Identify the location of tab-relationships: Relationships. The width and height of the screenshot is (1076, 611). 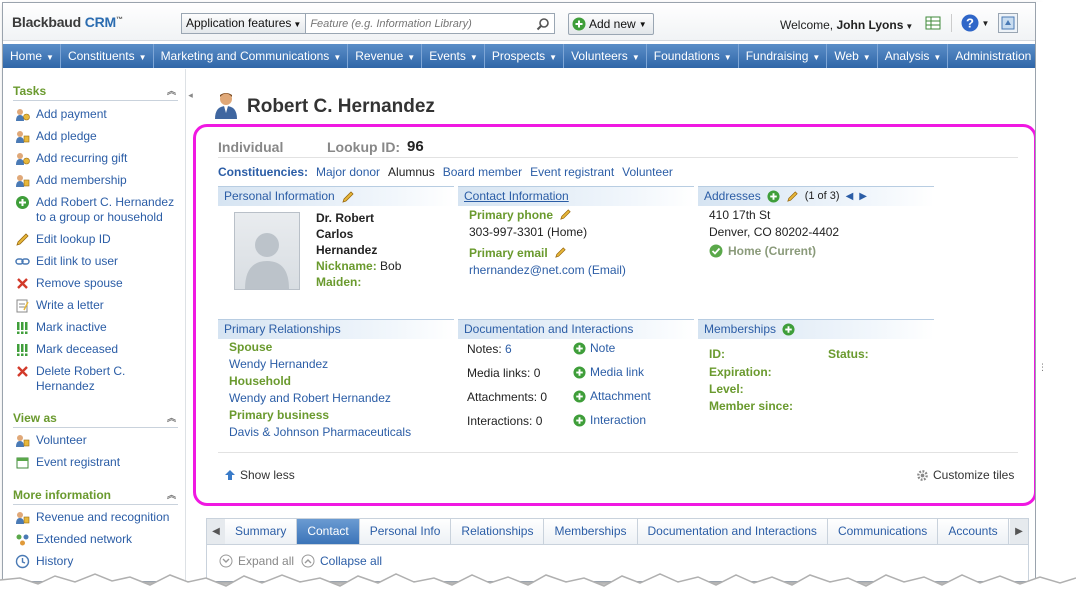
(498, 531).